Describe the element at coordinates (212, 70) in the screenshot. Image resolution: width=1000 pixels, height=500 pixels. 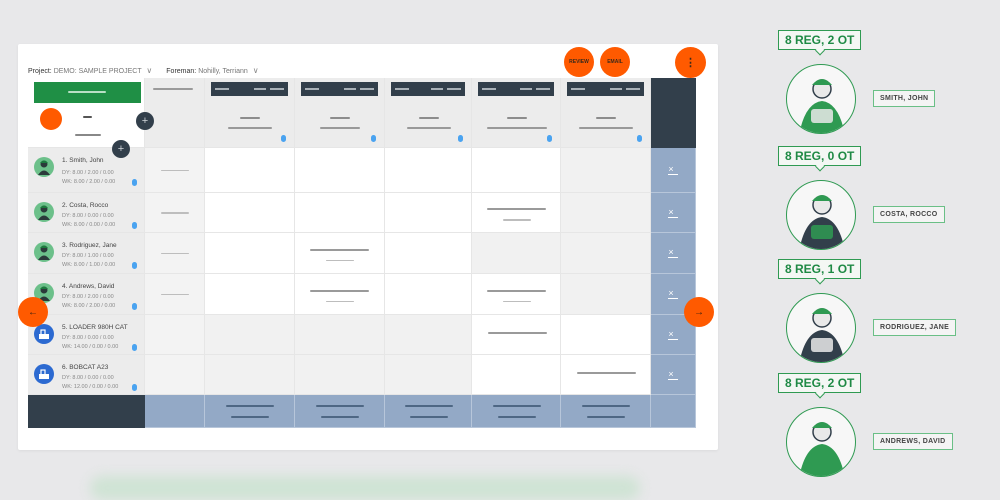
I see `foreman-selector: Foreman: Nohilly, Terriann ∨` at that location.